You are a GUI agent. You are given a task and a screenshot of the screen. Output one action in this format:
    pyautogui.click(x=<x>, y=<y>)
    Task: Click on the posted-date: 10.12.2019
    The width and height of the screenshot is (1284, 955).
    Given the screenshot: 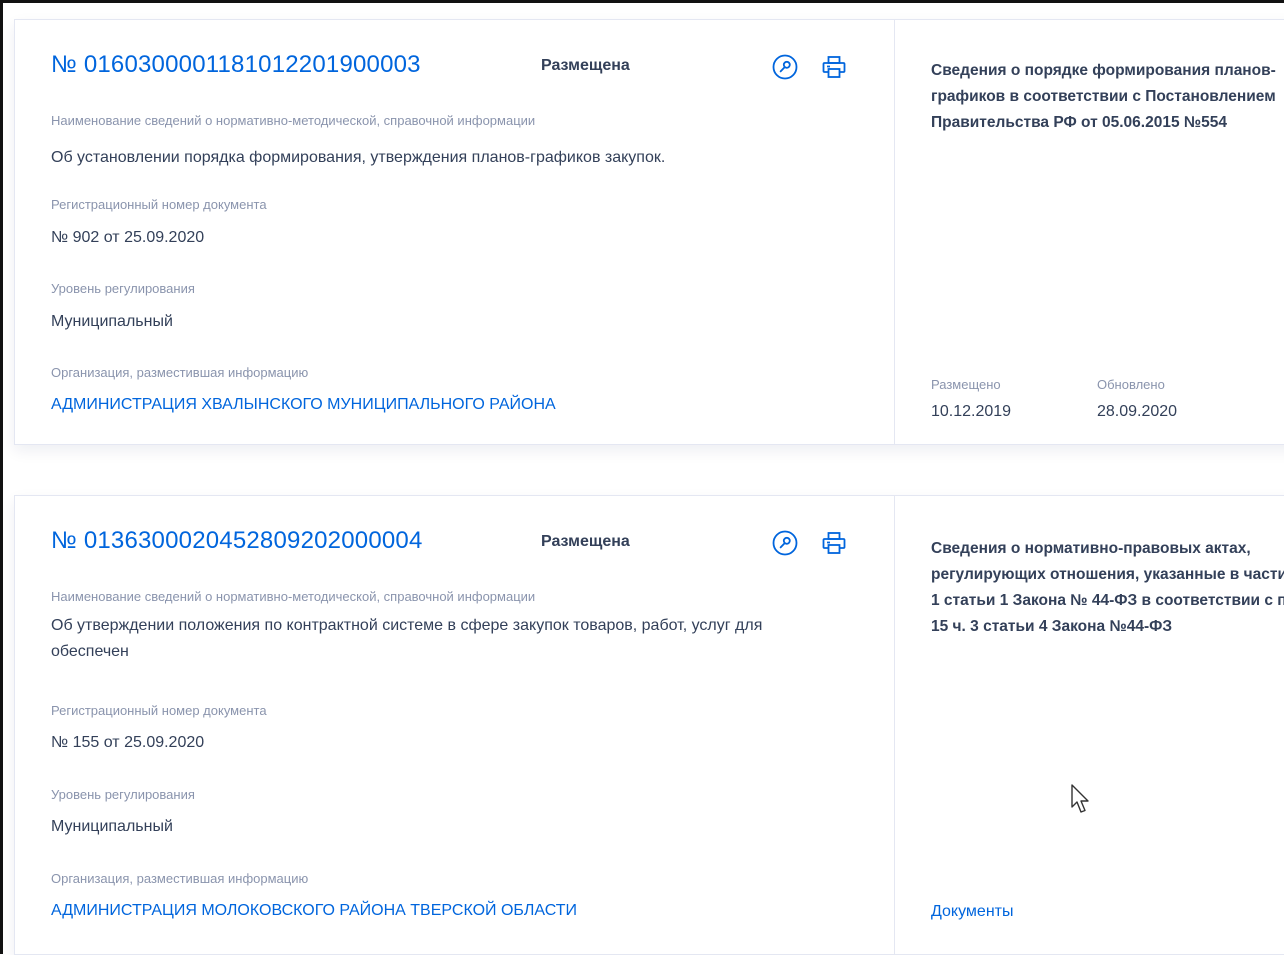 What is the action you would take?
    pyautogui.click(x=971, y=411)
    